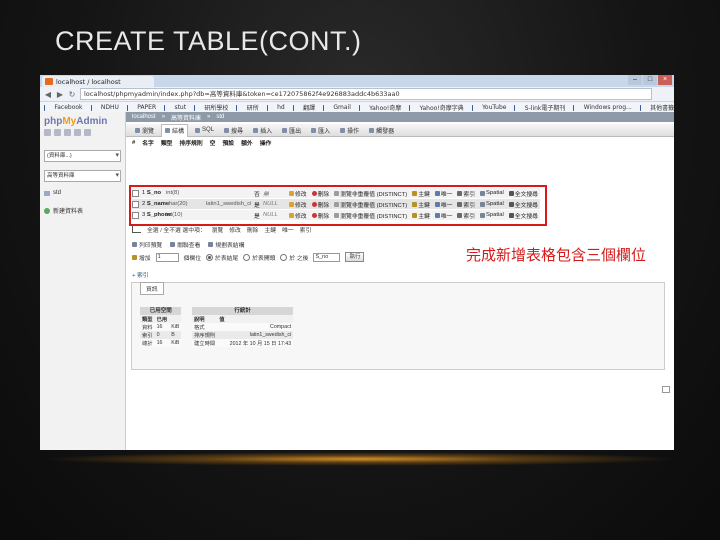  Describe the element at coordinates (68, 107) in the screenshot. I see `bookmark-item: Facebook` at that location.